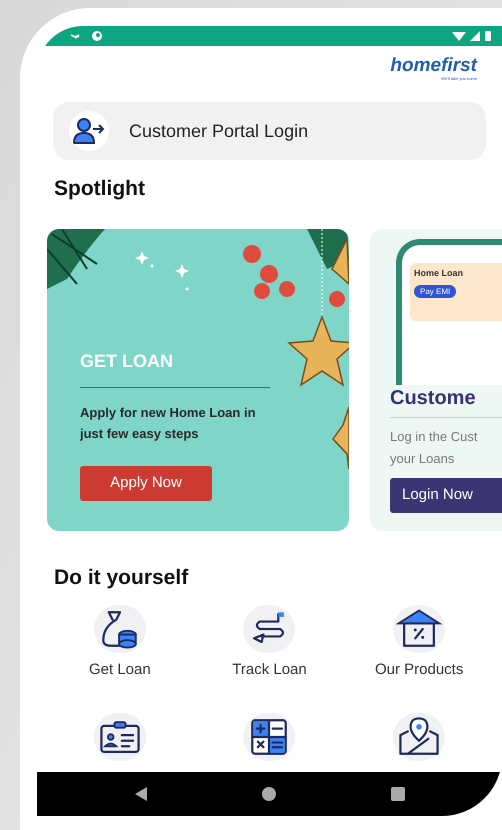  Describe the element at coordinates (269, 641) in the screenshot. I see `shortcut-button: Track Loan` at that location.